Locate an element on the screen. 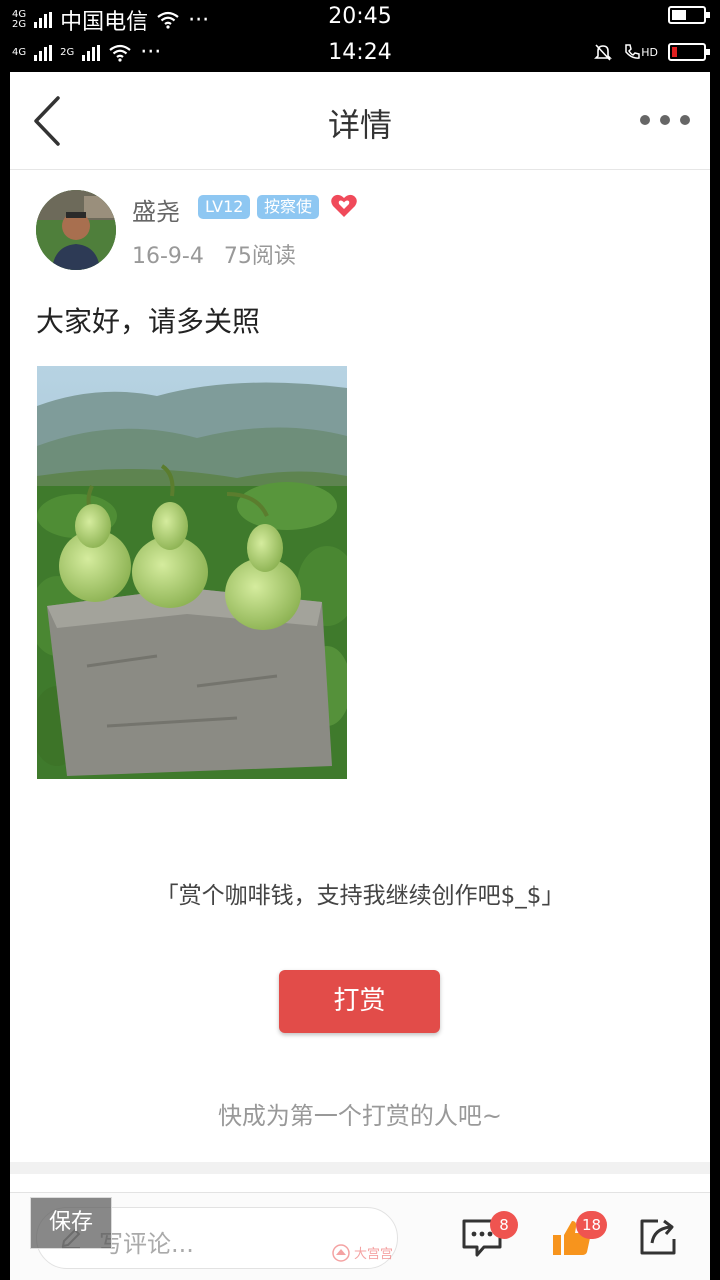 This screenshot has height=1280, width=720. heart-badge-icon is located at coordinates (344, 206).